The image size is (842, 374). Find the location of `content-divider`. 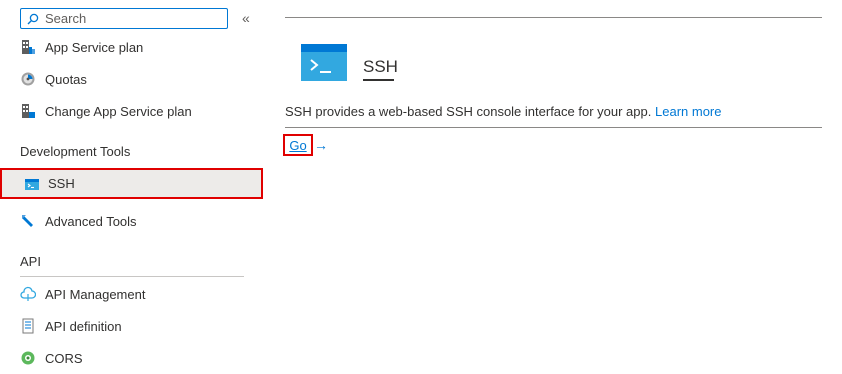

content-divider is located at coordinates (553, 127).